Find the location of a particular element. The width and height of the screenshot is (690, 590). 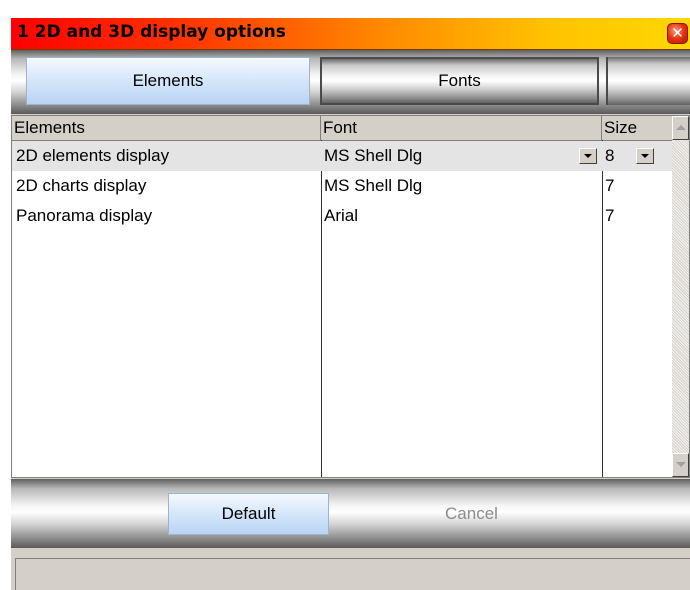

tab-bar-filler is located at coordinates (648, 81).